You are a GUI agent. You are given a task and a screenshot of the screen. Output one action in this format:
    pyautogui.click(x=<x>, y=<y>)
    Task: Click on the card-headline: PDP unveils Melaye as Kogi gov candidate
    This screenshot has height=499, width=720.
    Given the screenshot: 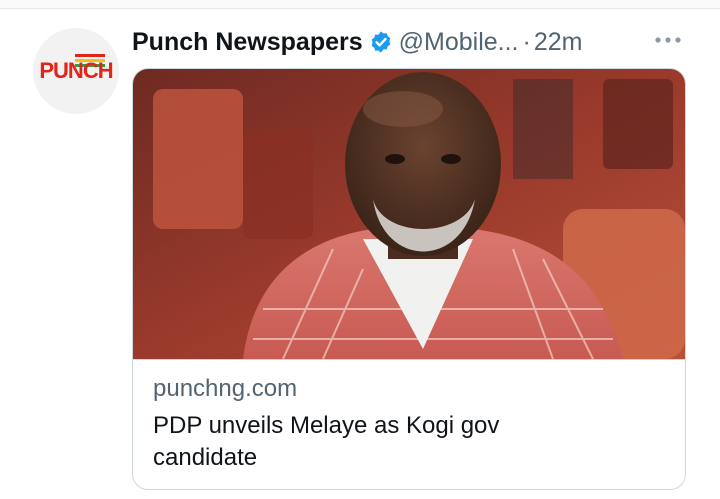 What is the action you would take?
    pyautogui.click(x=363, y=442)
    